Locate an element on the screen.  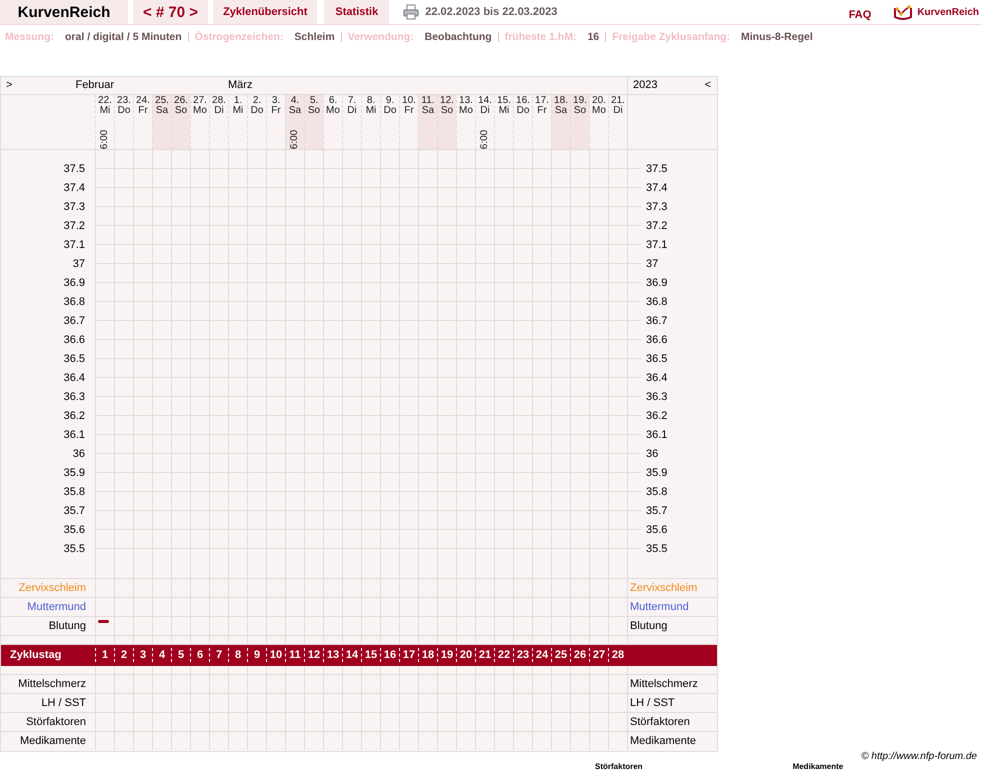
next-arrow: < is located at coordinates (708, 85).